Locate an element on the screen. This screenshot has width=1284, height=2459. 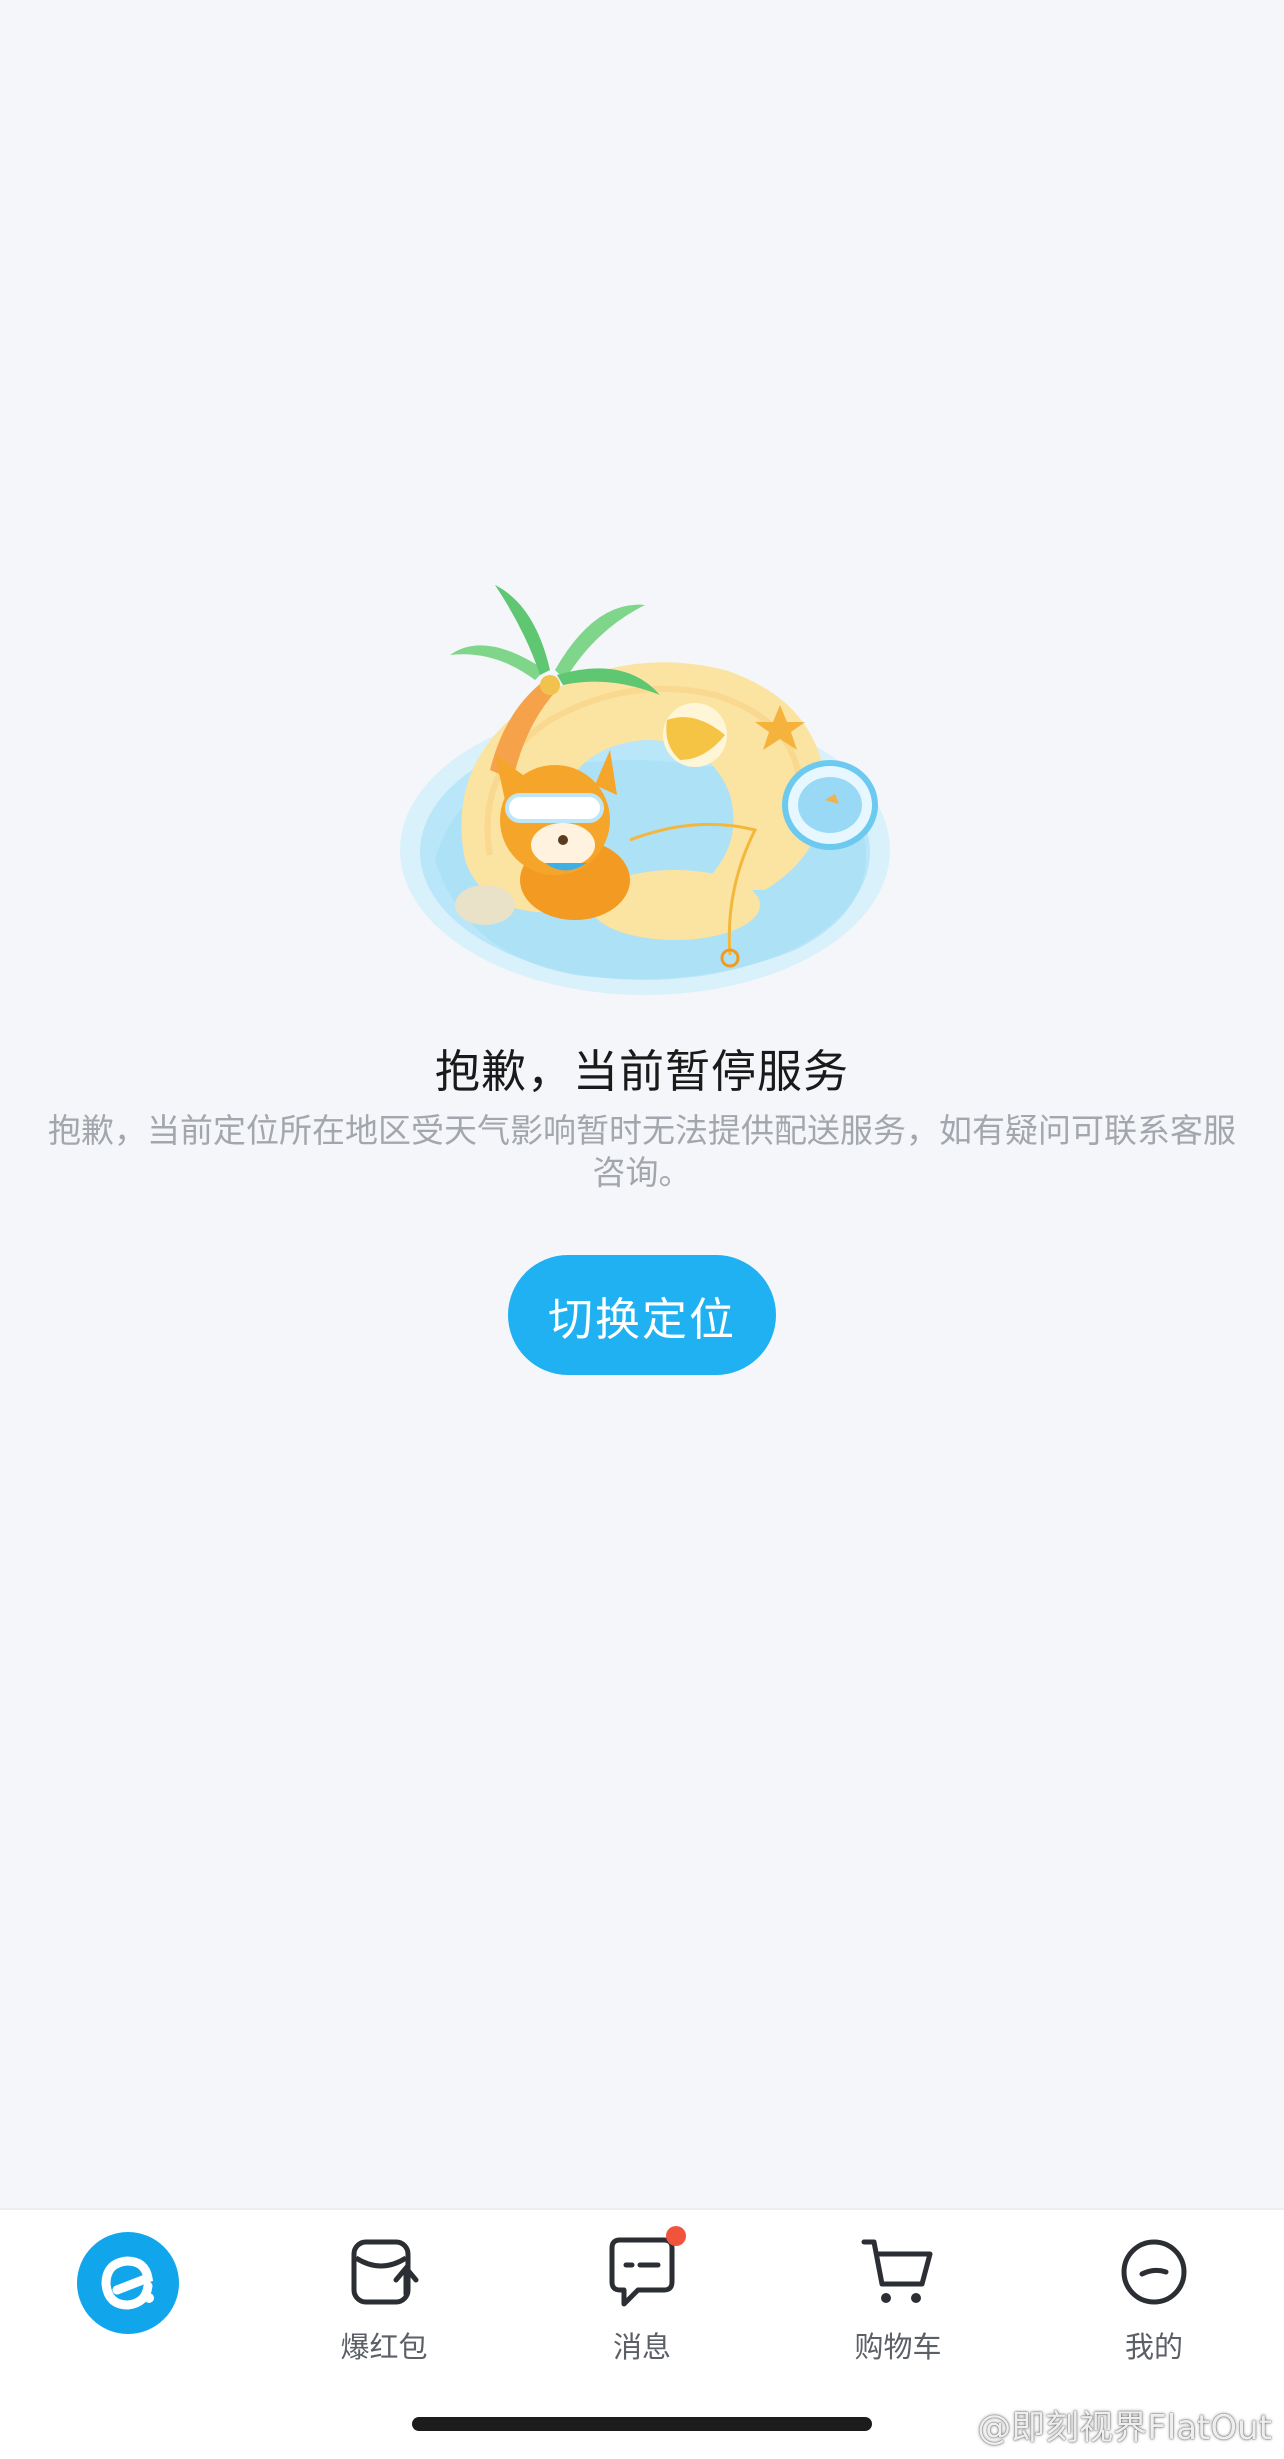
cart-icon is located at coordinates (898, 2272).